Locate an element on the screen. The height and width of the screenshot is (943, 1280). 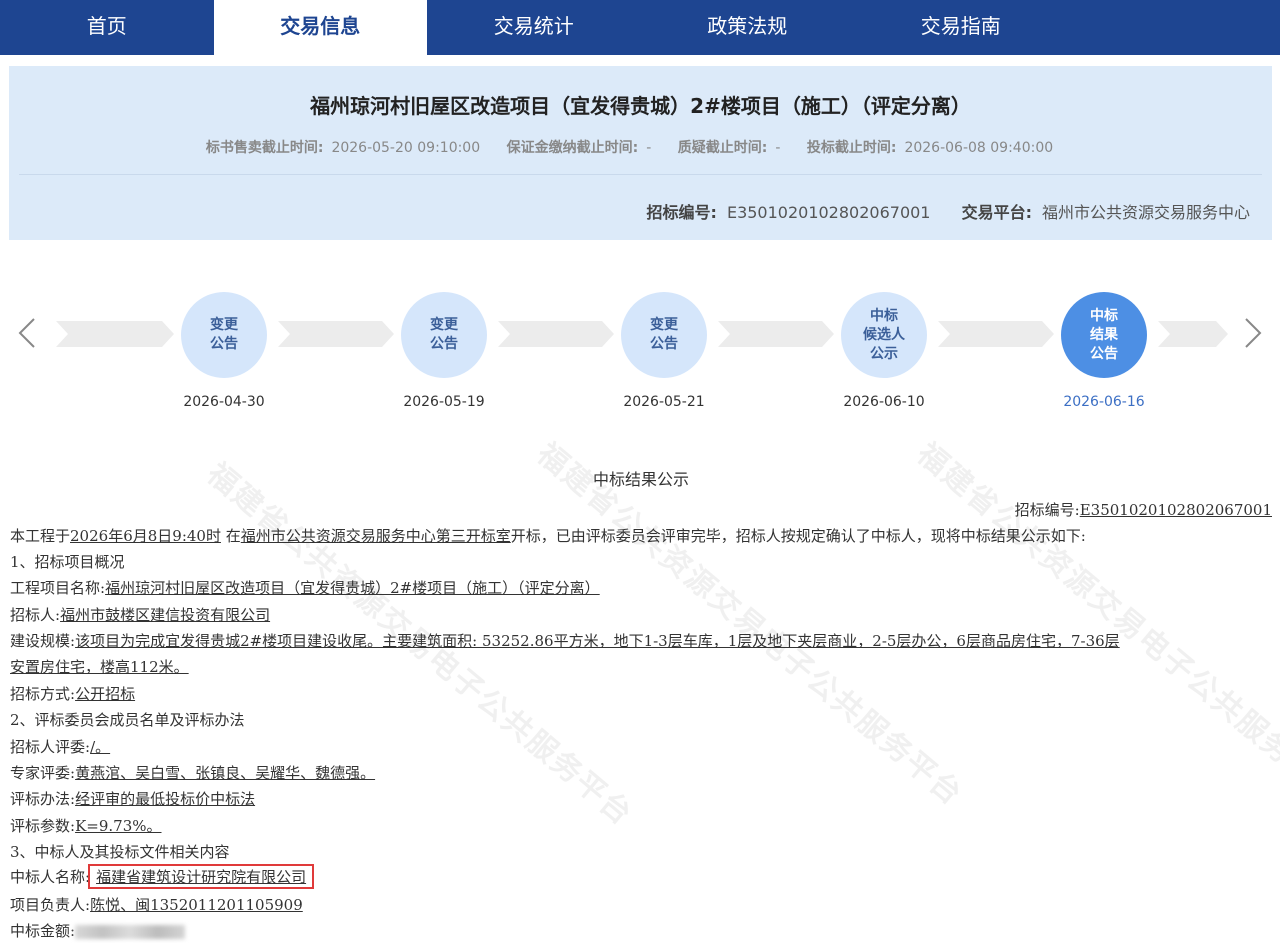
nav-home: 首页 is located at coordinates (107, 27).